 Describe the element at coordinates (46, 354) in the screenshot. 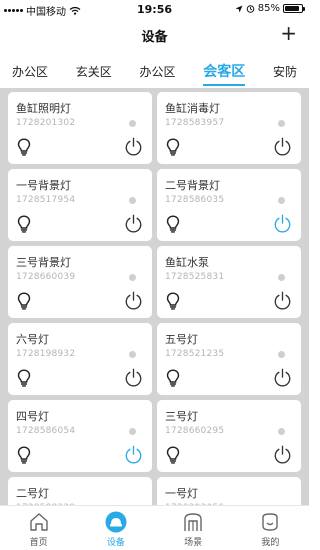

I see `device-id: 1728198932` at that location.